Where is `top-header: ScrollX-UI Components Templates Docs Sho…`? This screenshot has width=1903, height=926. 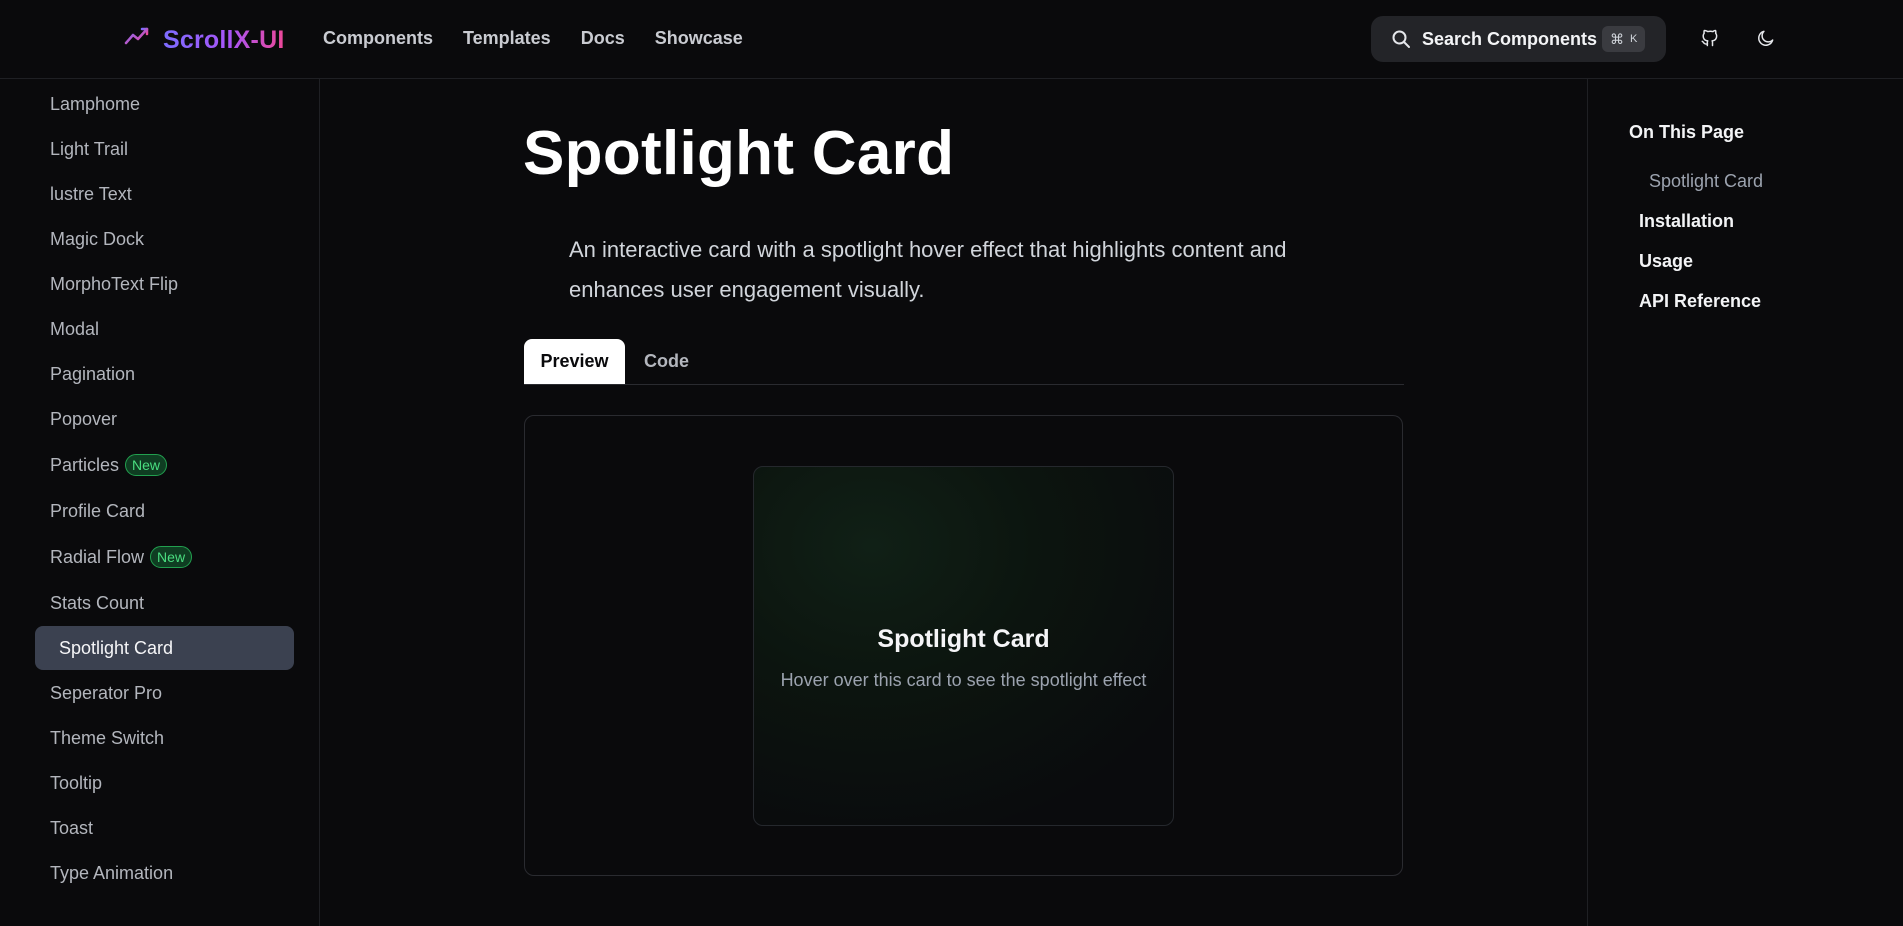 top-header: ScrollX-UI Components Templates Docs Sho… is located at coordinates (951, 39).